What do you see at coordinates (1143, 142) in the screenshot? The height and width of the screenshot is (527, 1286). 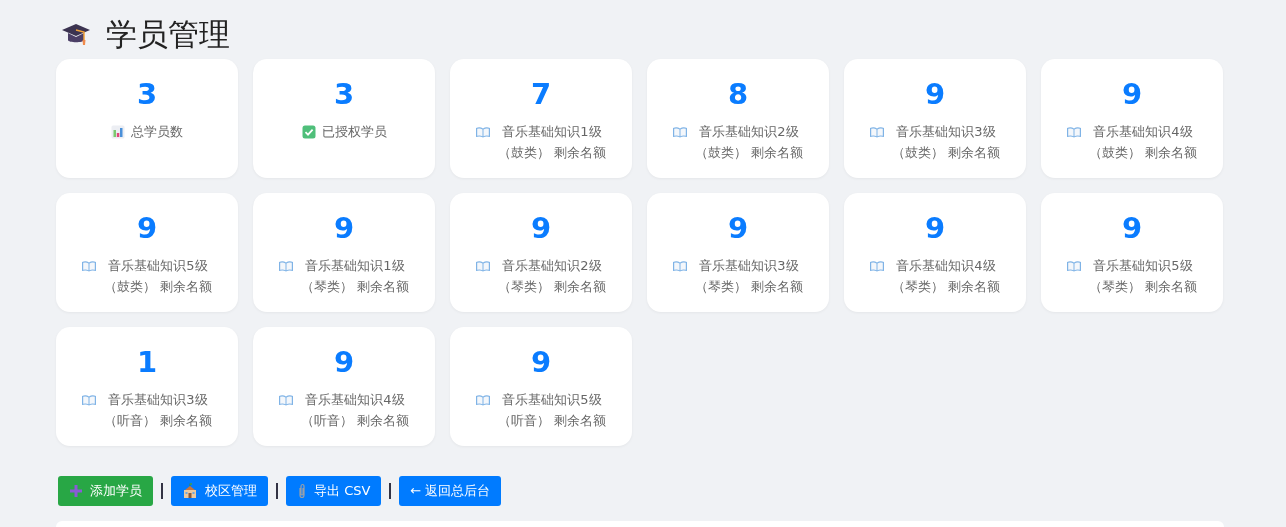 I see `stat-label: 音乐基础知识4级（鼓类） 剩余名额` at bounding box center [1143, 142].